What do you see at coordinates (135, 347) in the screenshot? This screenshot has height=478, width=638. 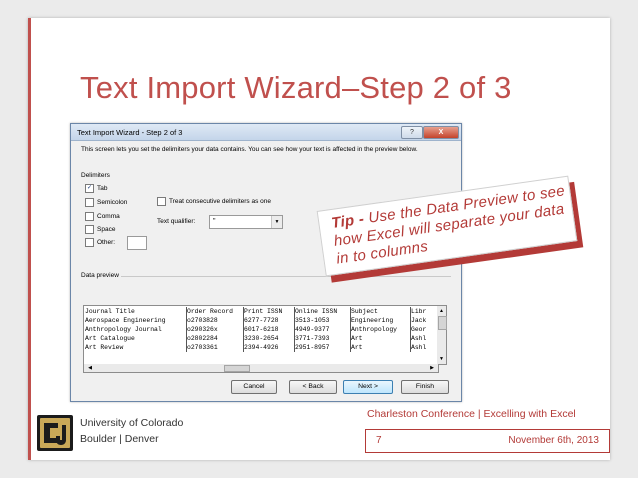 I see `preview-cell: Art Review` at bounding box center [135, 347].